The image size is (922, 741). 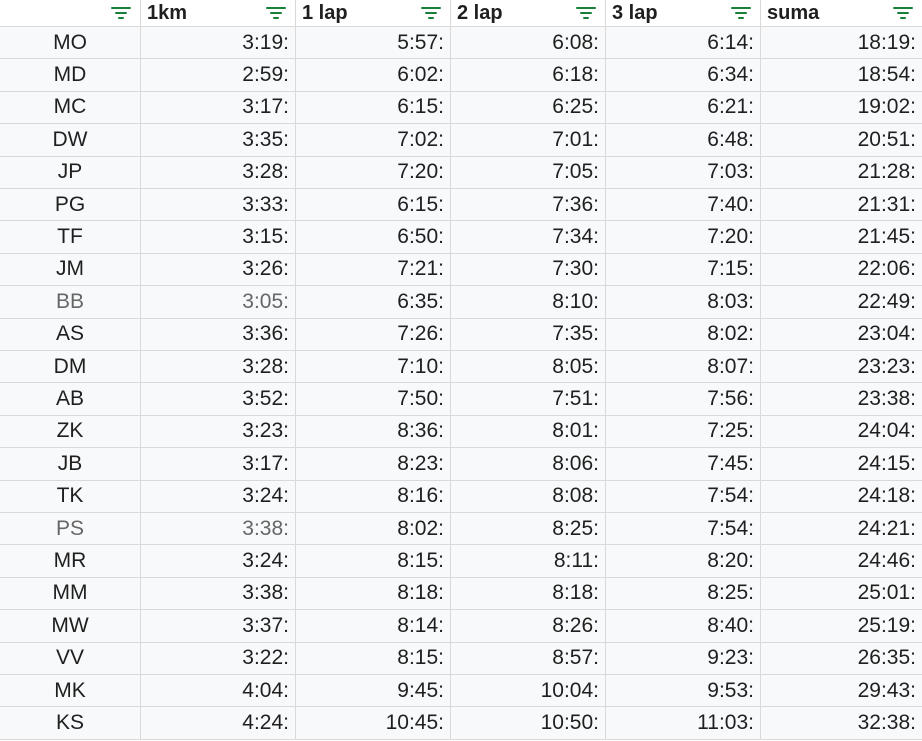 What do you see at coordinates (70, 691) in the screenshot?
I see `name-cell: MK` at bounding box center [70, 691].